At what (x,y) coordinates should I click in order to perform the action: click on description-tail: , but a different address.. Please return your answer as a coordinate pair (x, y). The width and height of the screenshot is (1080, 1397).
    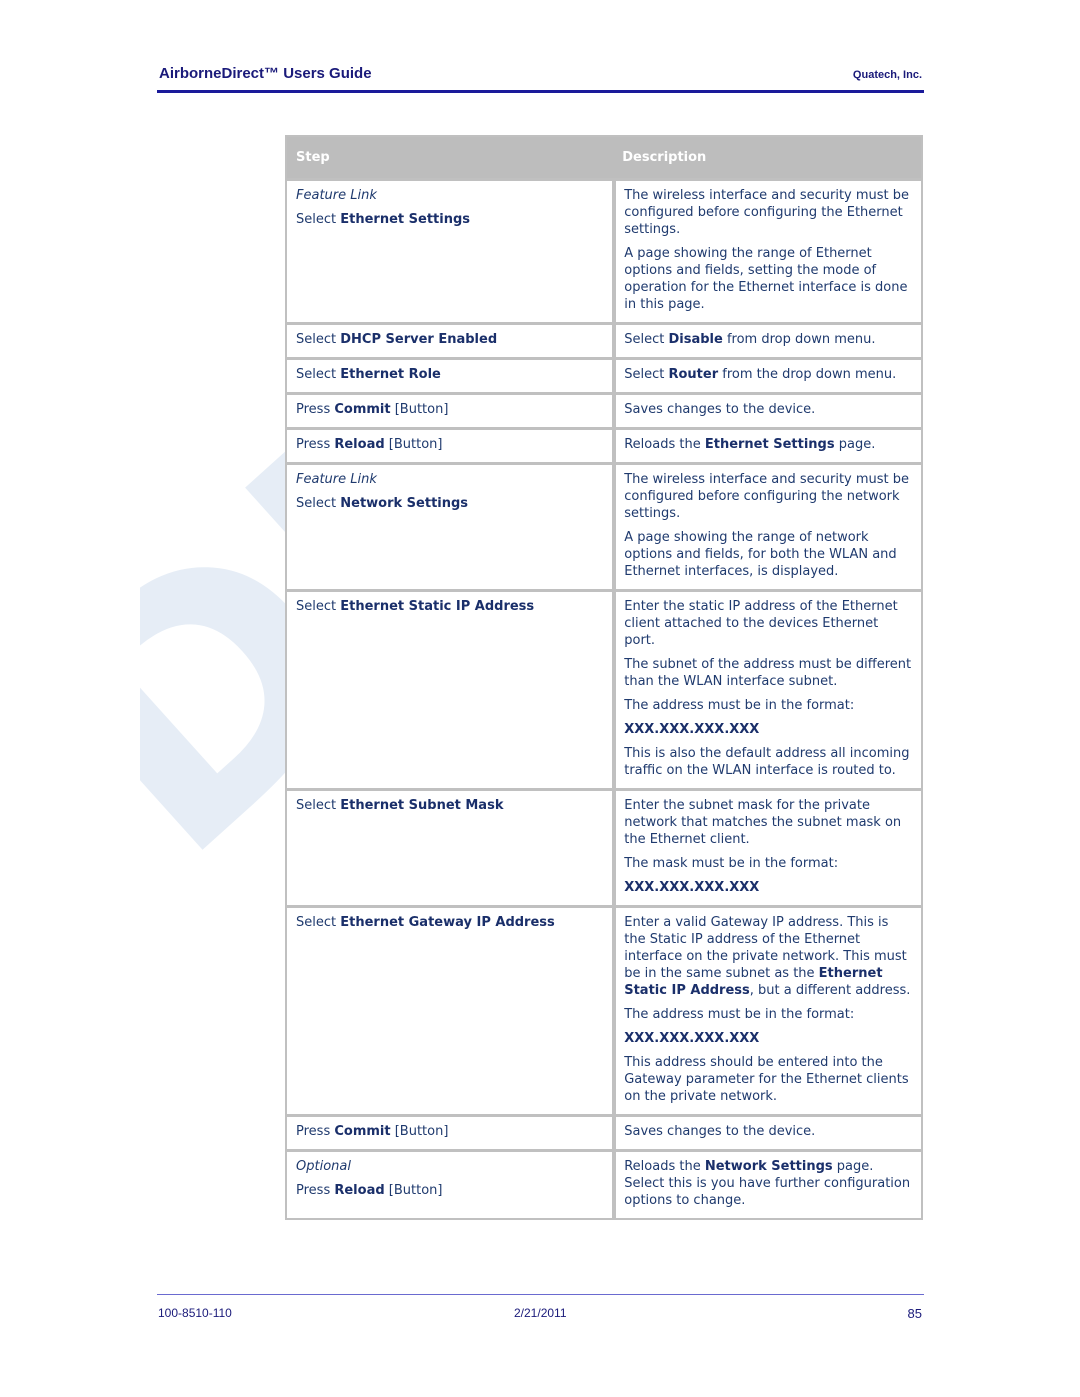
    Looking at the image, I should click on (830, 990).